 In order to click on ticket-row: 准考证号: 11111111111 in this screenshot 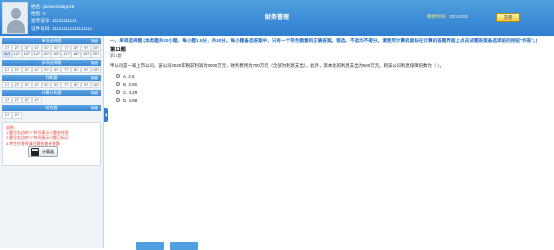, I will do `click(61, 20)`.